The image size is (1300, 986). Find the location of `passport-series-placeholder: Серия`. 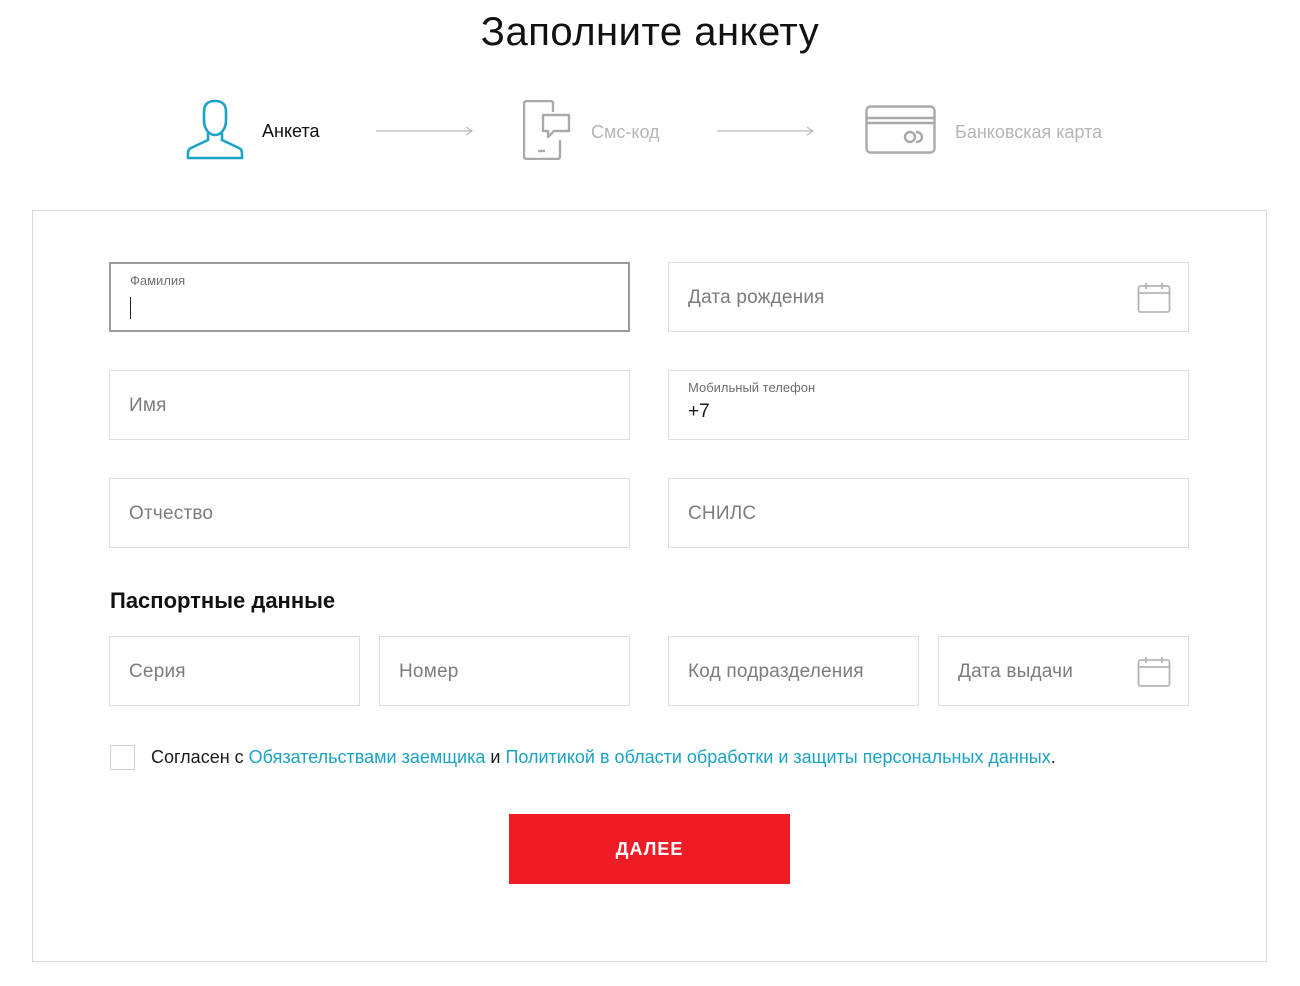

passport-series-placeholder: Серия is located at coordinates (157, 671).